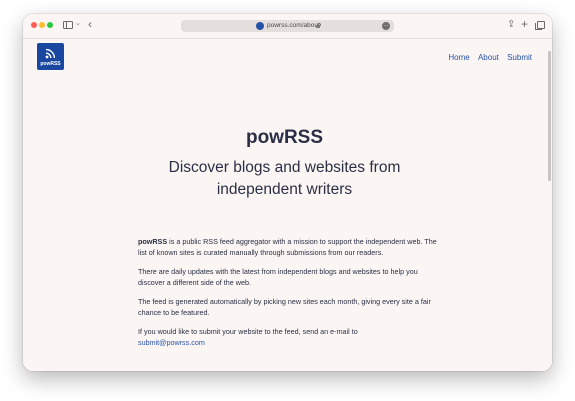 The height and width of the screenshot is (401, 575). What do you see at coordinates (260, 26) in the screenshot?
I see `site-favicon-icon` at bounding box center [260, 26].